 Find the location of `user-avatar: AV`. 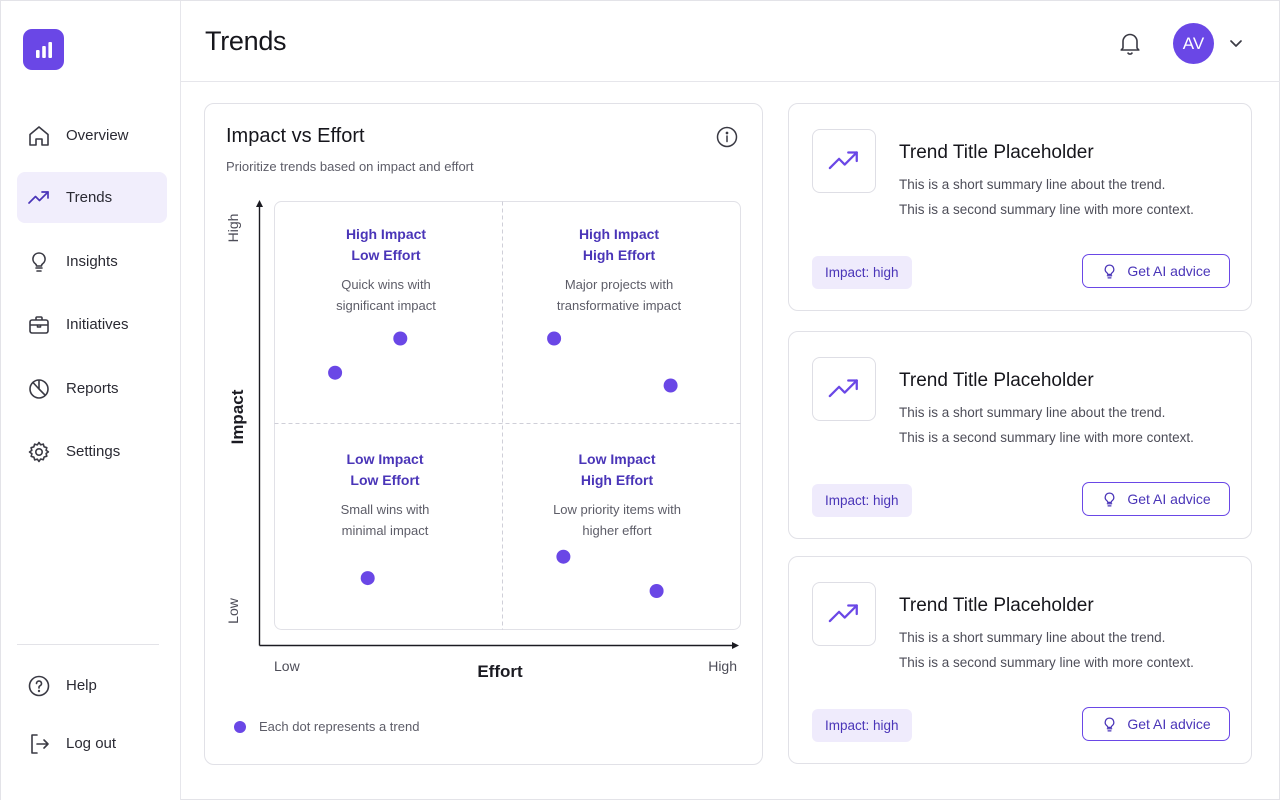

user-avatar: AV is located at coordinates (1193, 43).